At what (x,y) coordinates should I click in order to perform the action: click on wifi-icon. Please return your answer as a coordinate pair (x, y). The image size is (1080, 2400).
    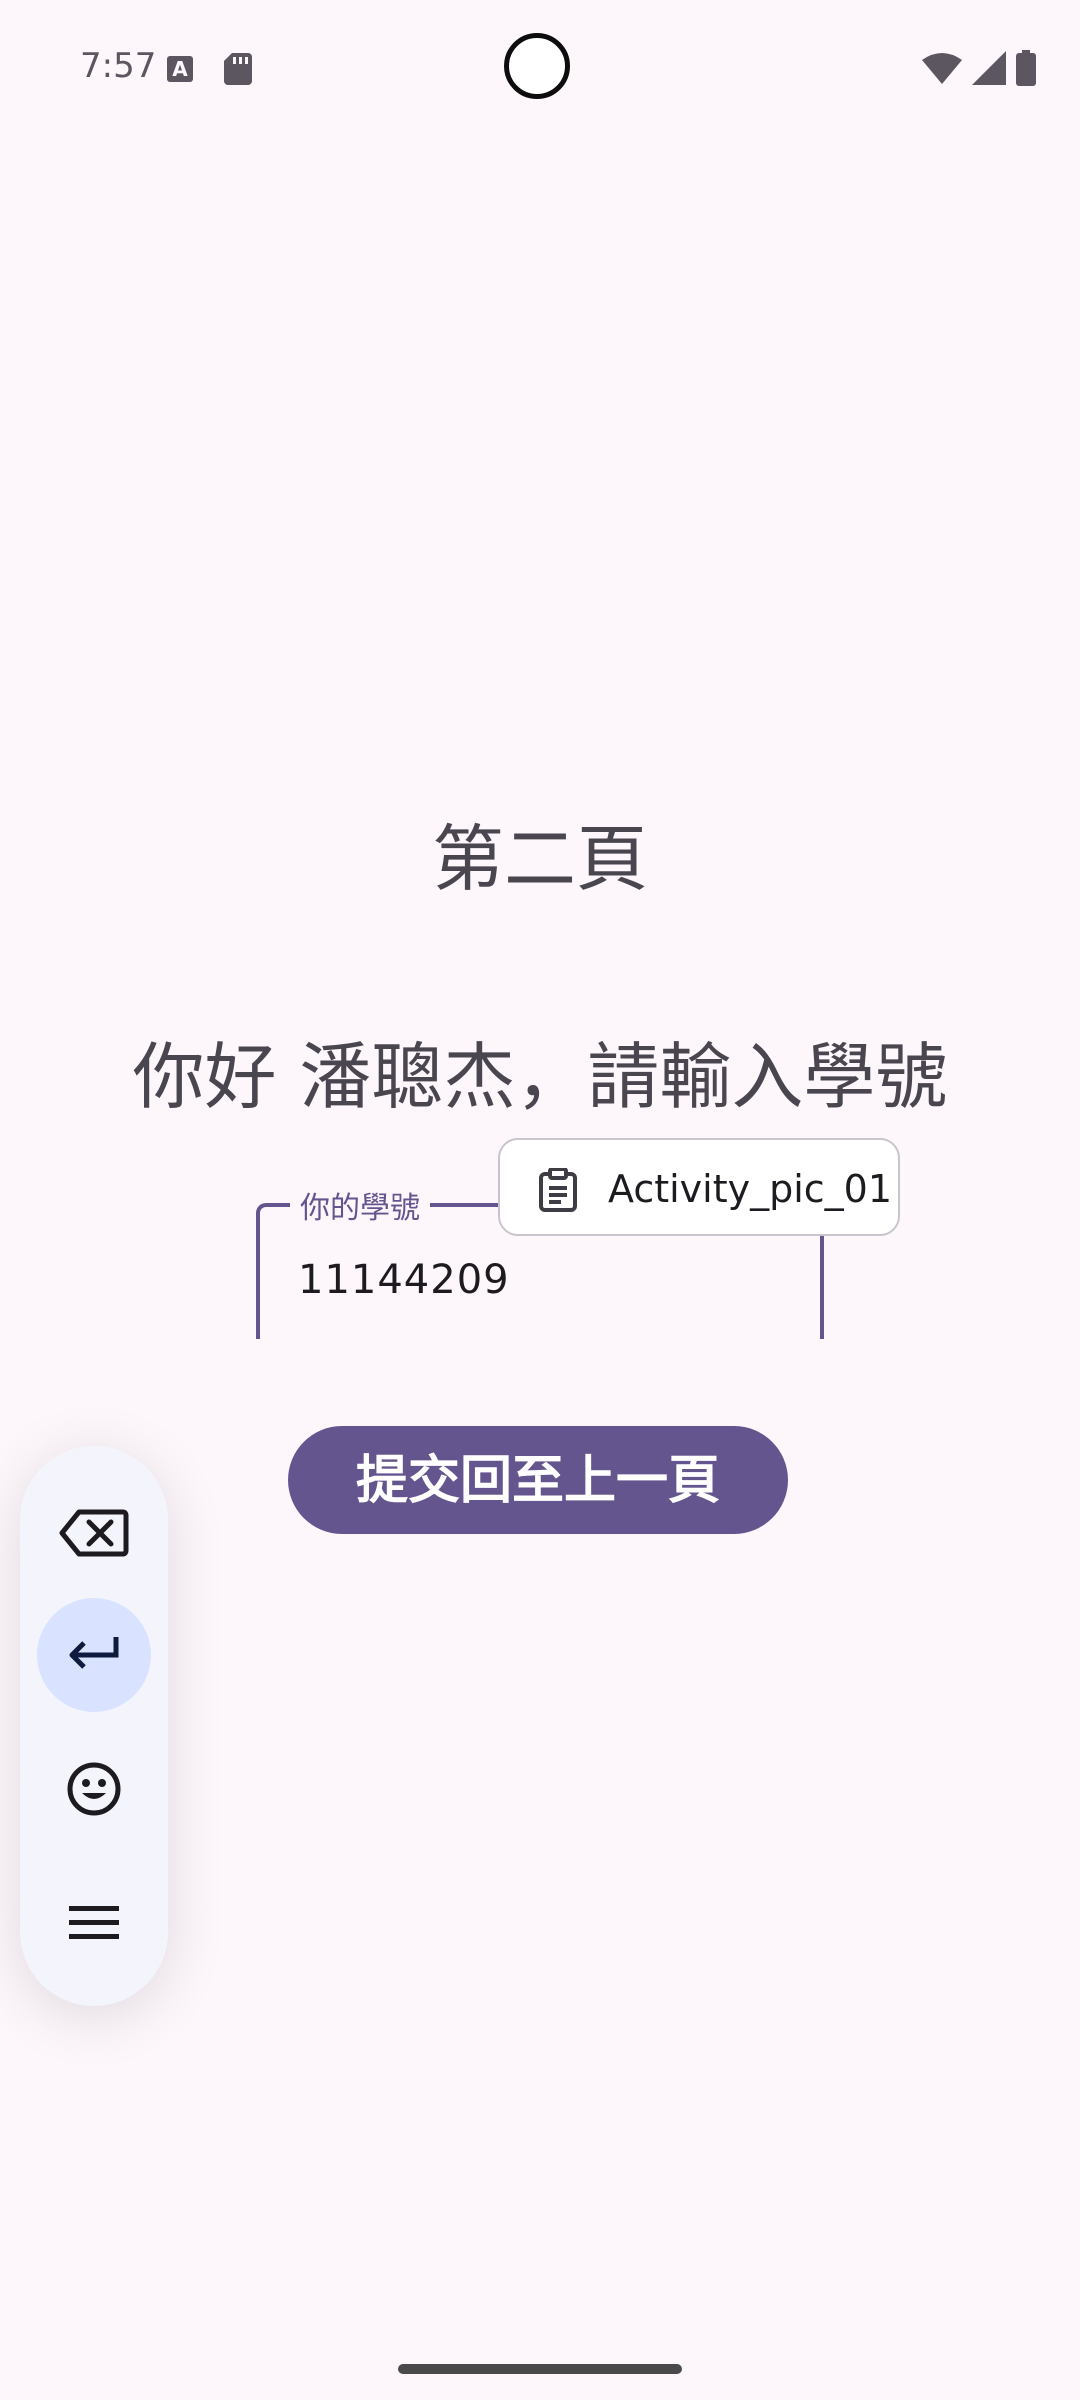
    Looking at the image, I should click on (942, 70).